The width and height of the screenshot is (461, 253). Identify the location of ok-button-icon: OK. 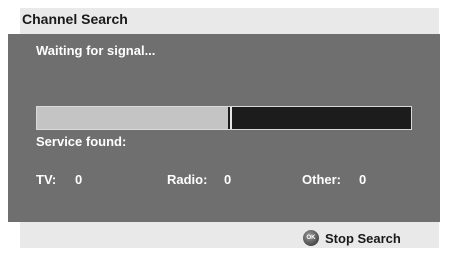
(311, 238).